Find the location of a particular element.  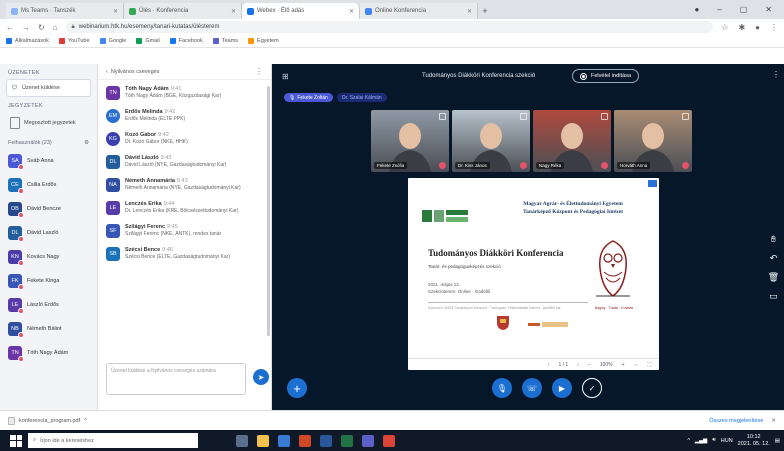

slide-fullscreen-icon is located at coordinates (652, 183).